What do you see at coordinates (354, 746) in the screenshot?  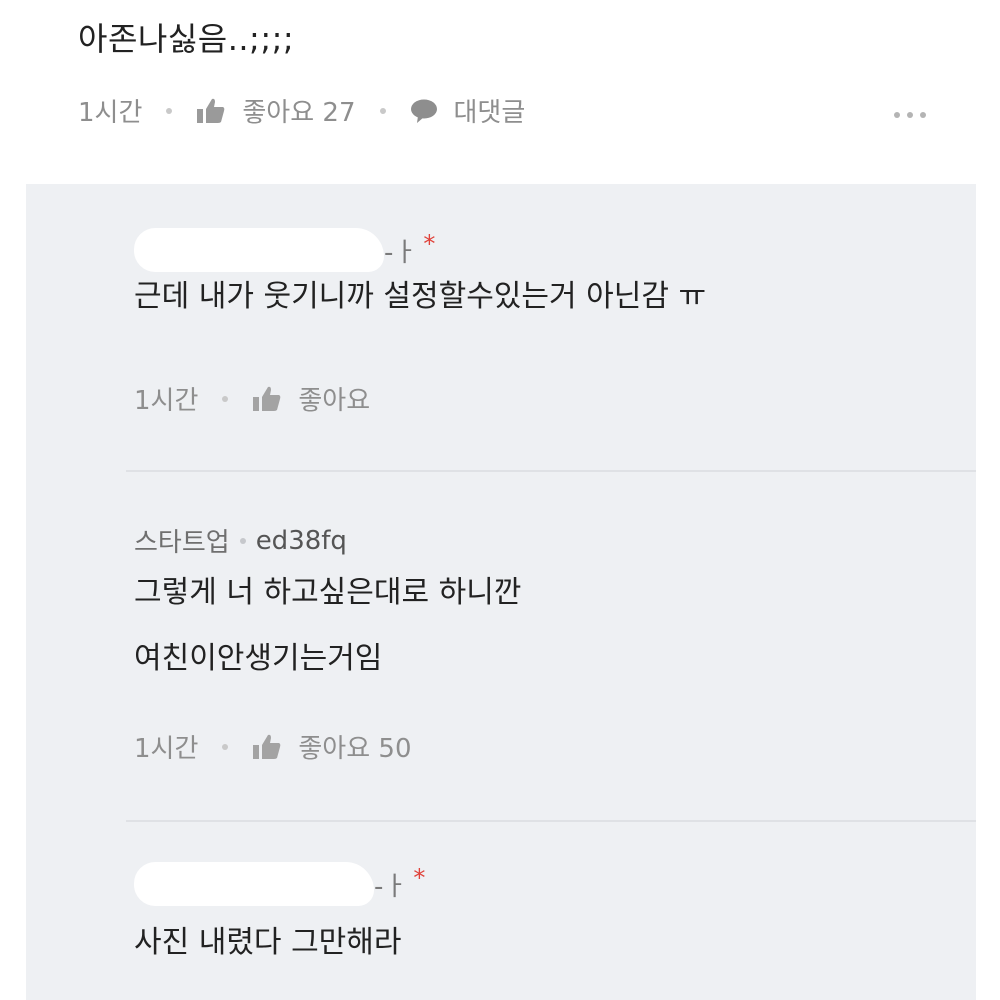 I see `like-button: 좋아요 50` at bounding box center [354, 746].